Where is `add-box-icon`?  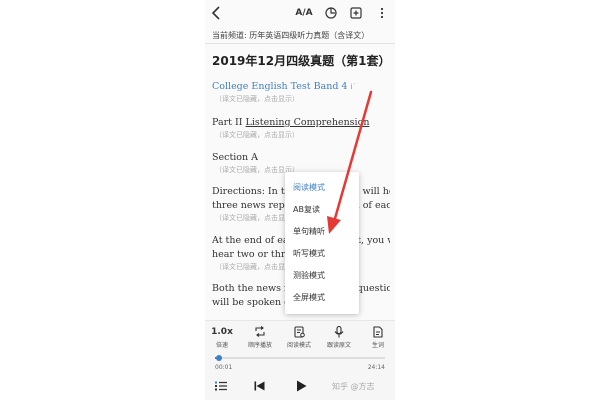
add-box-icon is located at coordinates (356, 13).